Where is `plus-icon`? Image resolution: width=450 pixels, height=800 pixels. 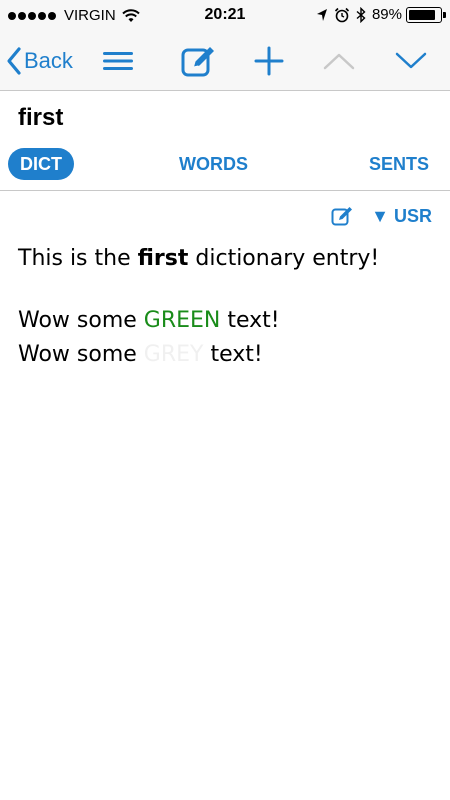 plus-icon is located at coordinates (269, 61).